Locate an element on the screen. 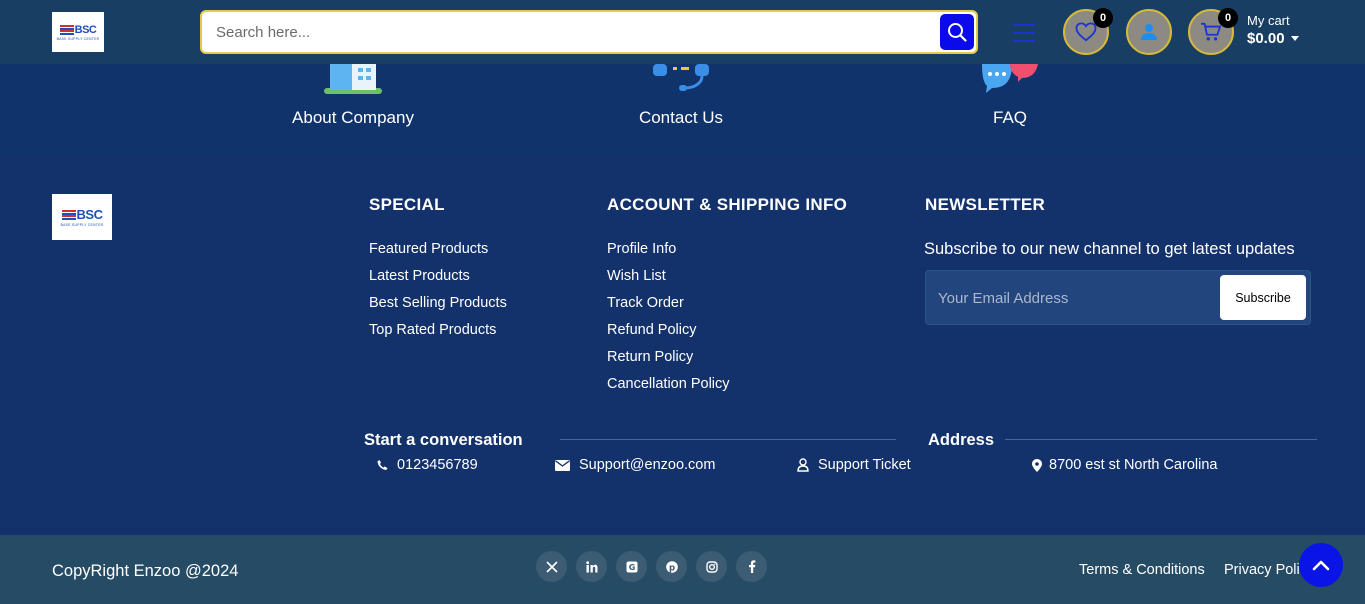 The width and height of the screenshot is (1365, 604). terms-link: Terms & Conditions is located at coordinates (1142, 570).